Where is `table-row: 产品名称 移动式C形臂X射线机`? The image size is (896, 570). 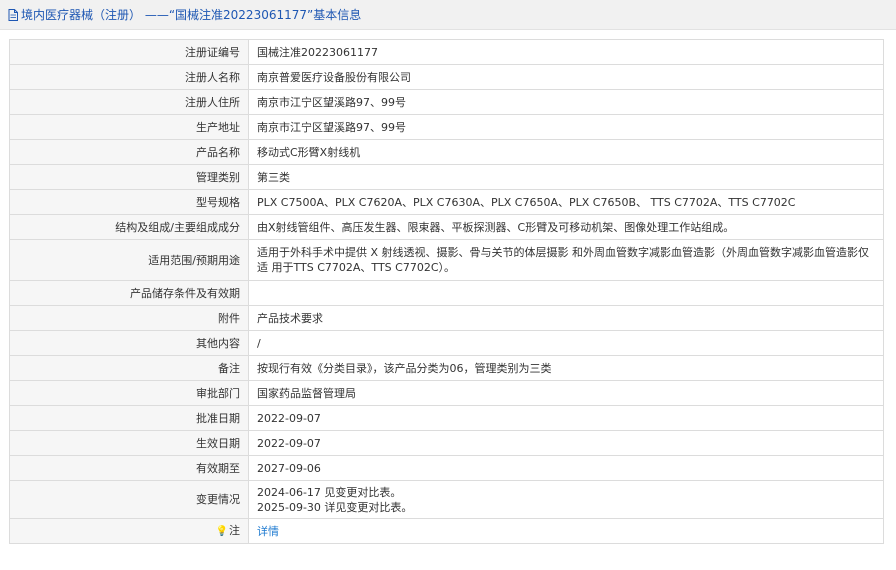 table-row: 产品名称 移动式C形臂X射线机 is located at coordinates (446, 152).